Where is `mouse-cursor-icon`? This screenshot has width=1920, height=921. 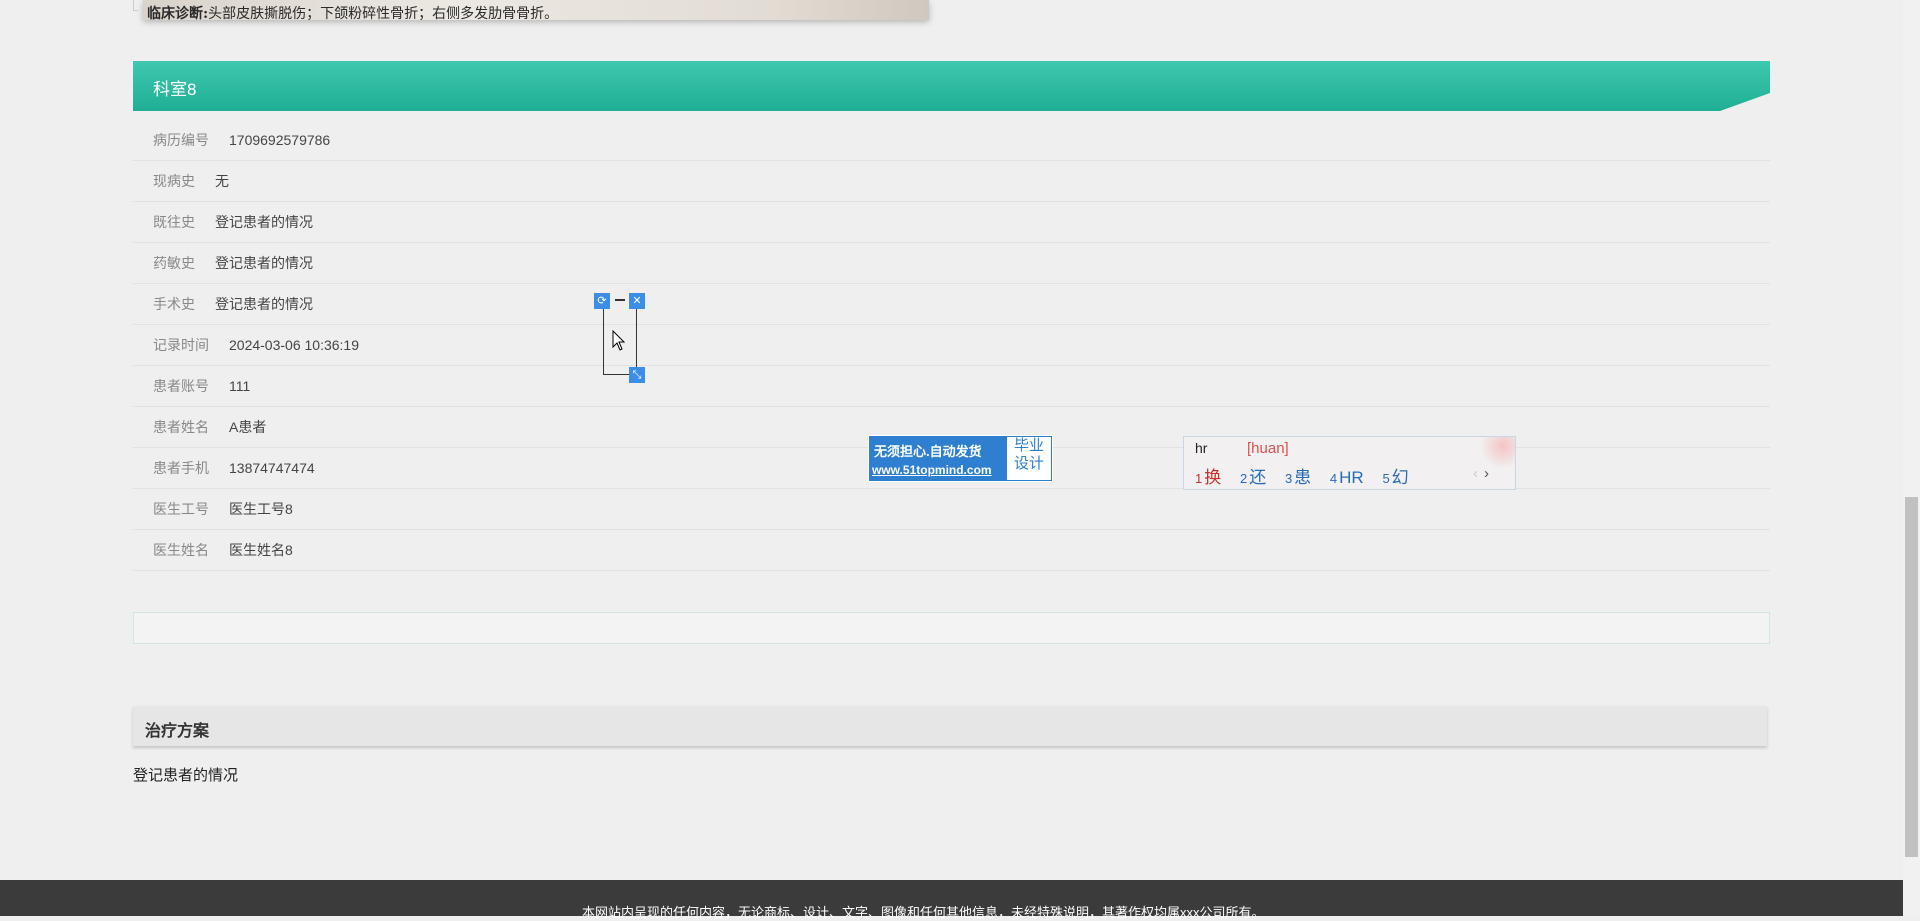 mouse-cursor-icon is located at coordinates (619, 340).